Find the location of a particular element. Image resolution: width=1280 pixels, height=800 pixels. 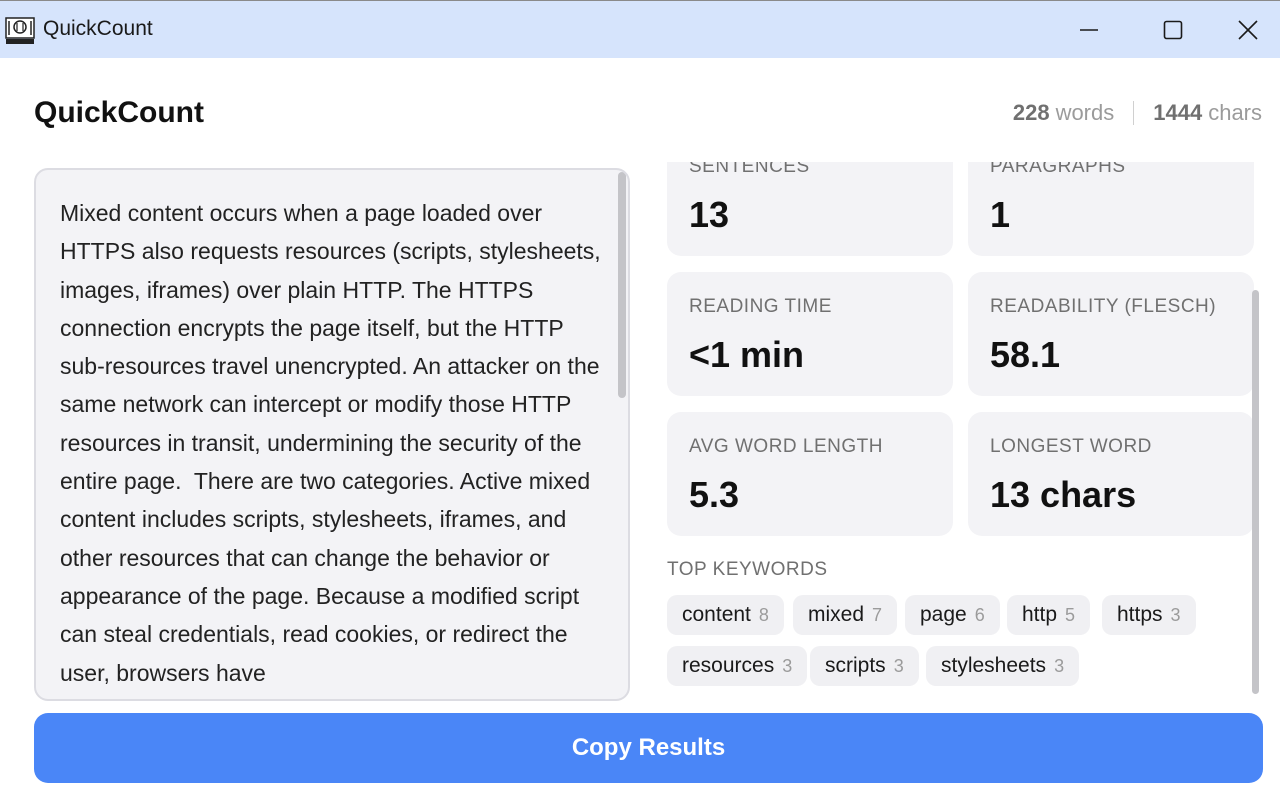

keyword-word: content is located at coordinates (716, 614).